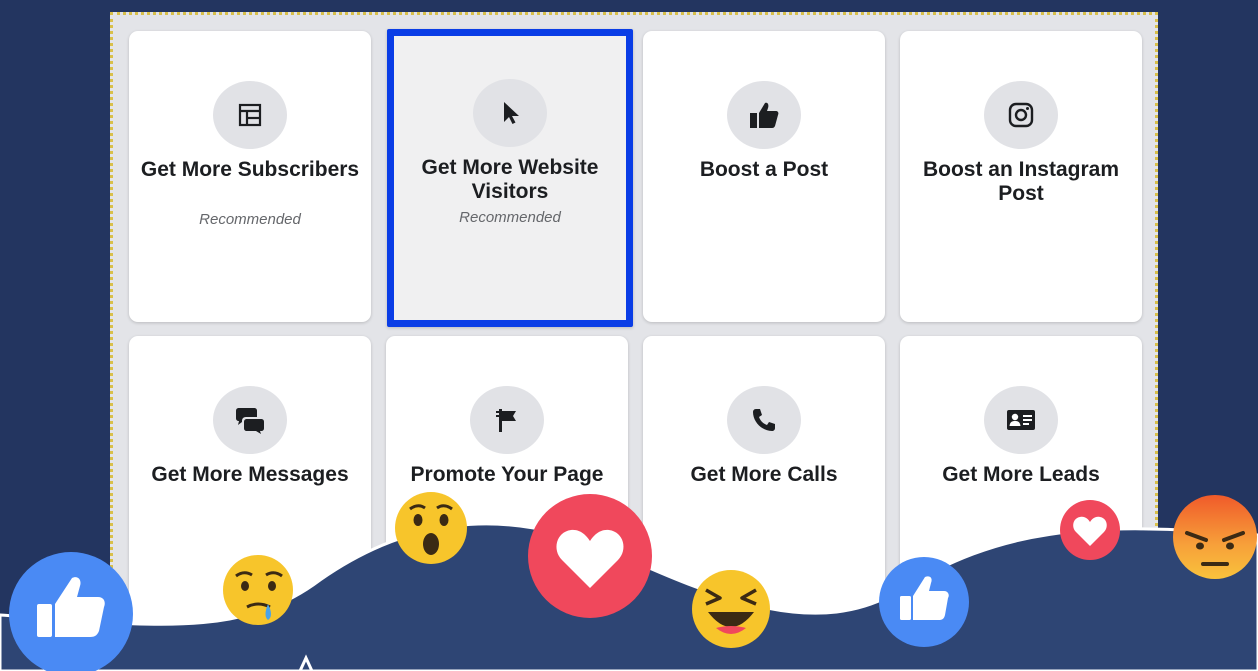 This screenshot has width=1258, height=671. I want to click on sad-reaction-icon, so click(258, 590).